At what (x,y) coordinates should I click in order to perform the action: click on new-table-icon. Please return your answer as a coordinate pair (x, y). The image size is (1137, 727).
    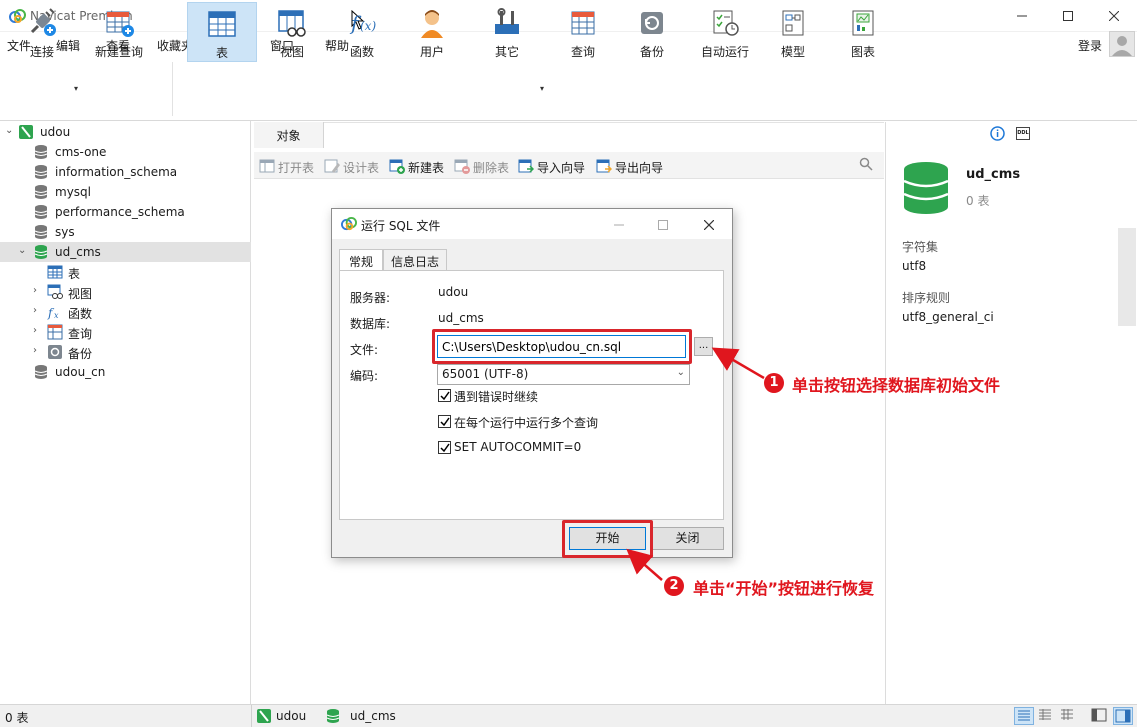
    Looking at the image, I should click on (397, 166).